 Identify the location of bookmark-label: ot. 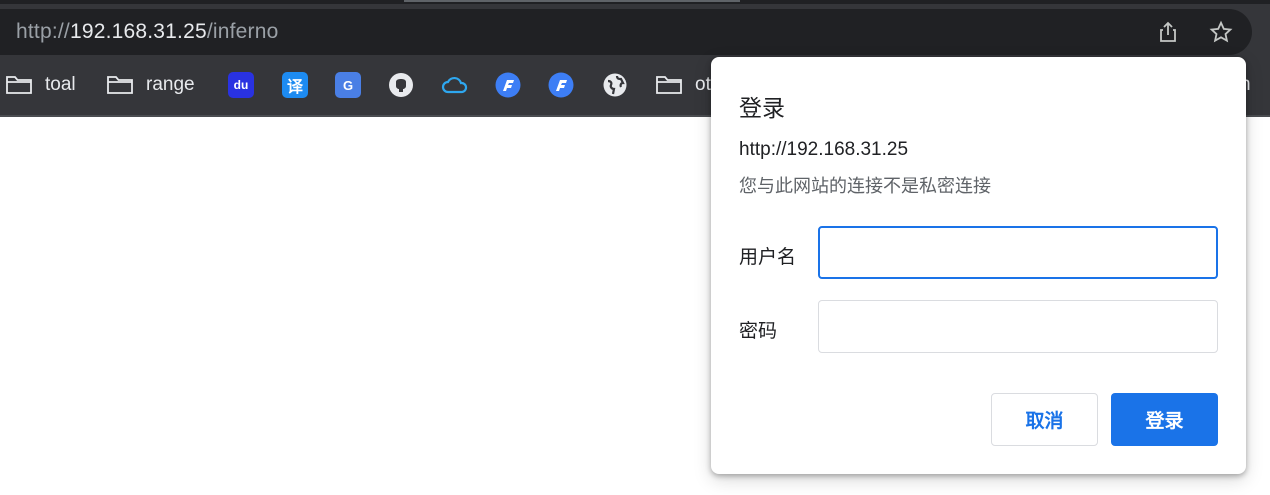
(703, 84).